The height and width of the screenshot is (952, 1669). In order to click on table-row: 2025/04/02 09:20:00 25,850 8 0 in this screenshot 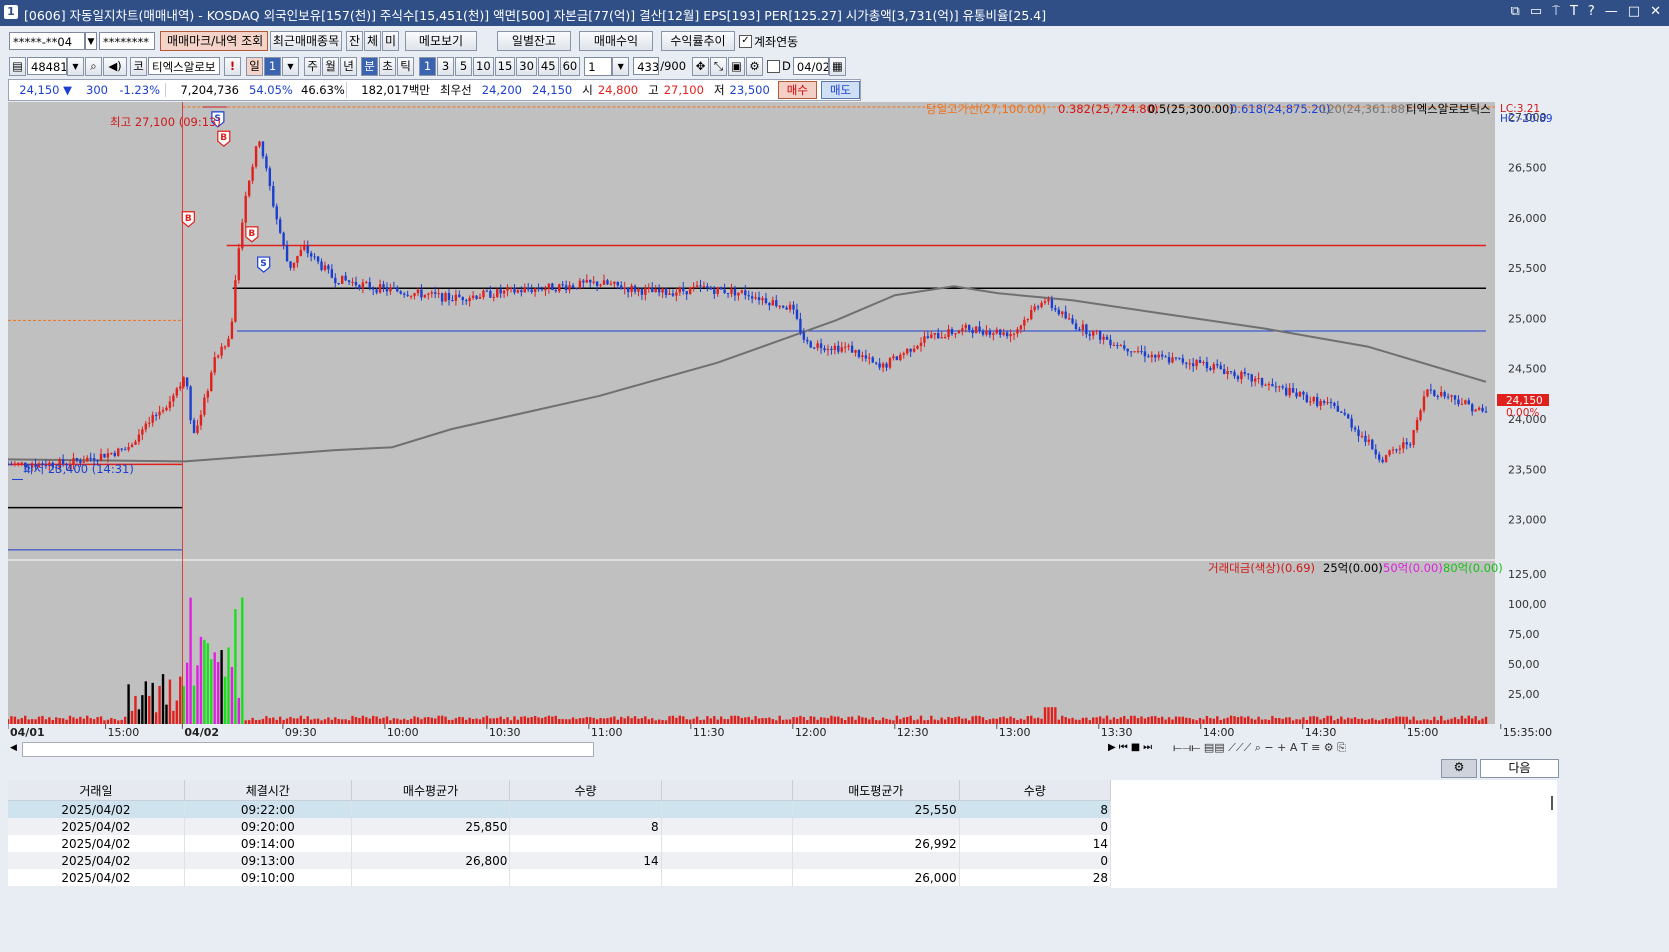, I will do `click(560, 826)`.